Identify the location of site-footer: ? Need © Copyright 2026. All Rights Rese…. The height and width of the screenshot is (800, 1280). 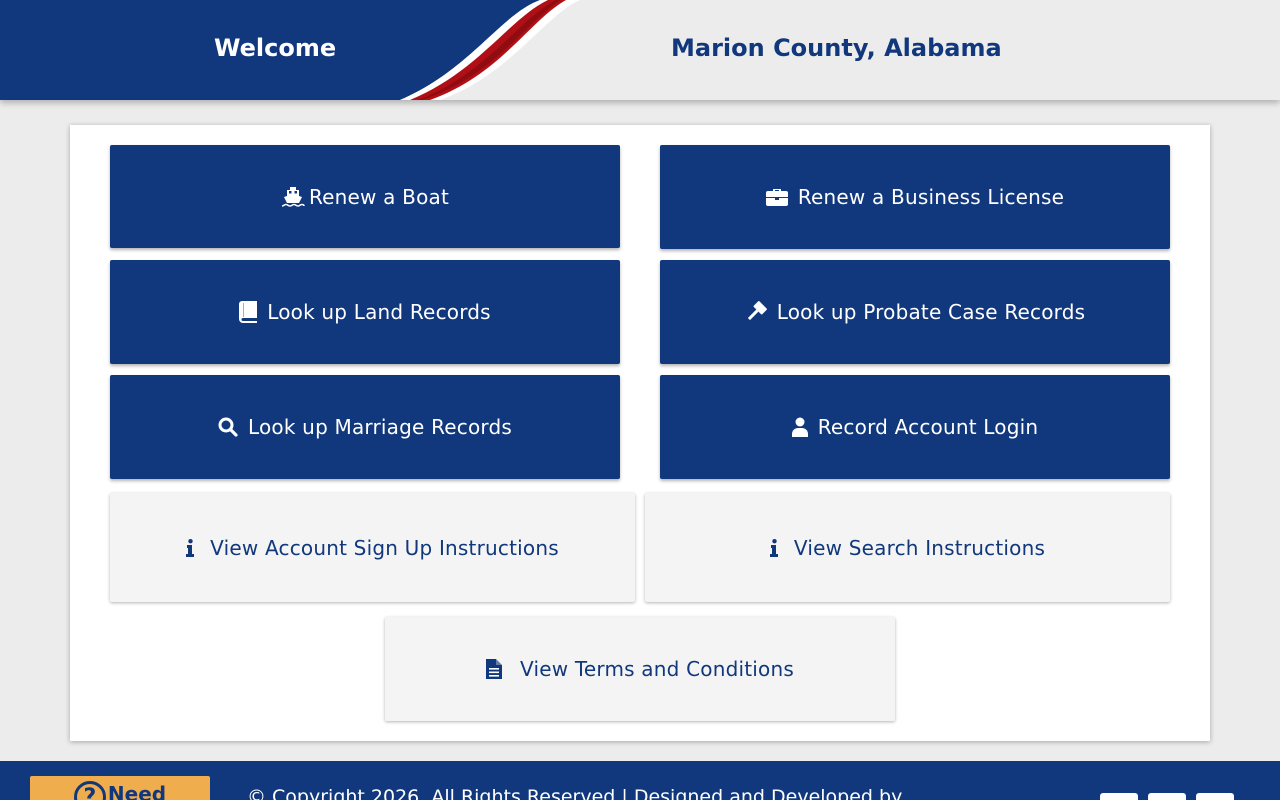
(640, 780).